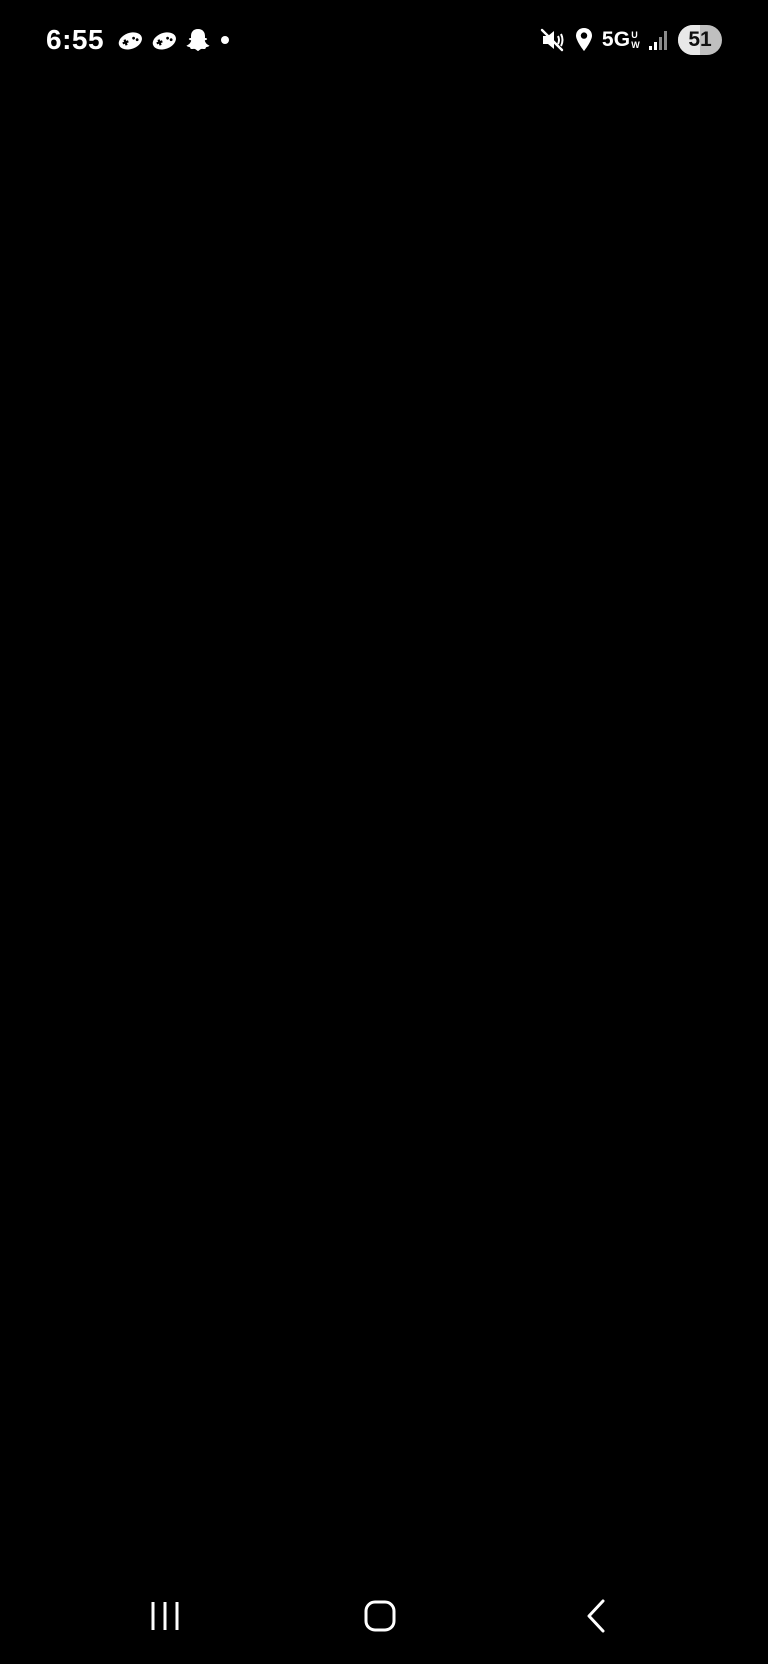 The width and height of the screenshot is (768, 1664). I want to click on more-notifications-dot-icon, so click(225, 40).